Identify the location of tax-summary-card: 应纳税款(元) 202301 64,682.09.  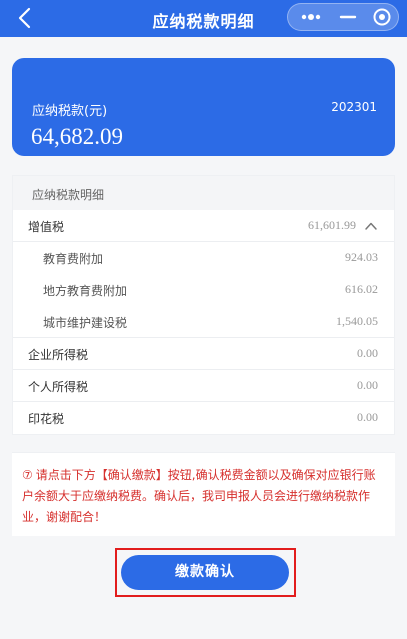
(203, 107).